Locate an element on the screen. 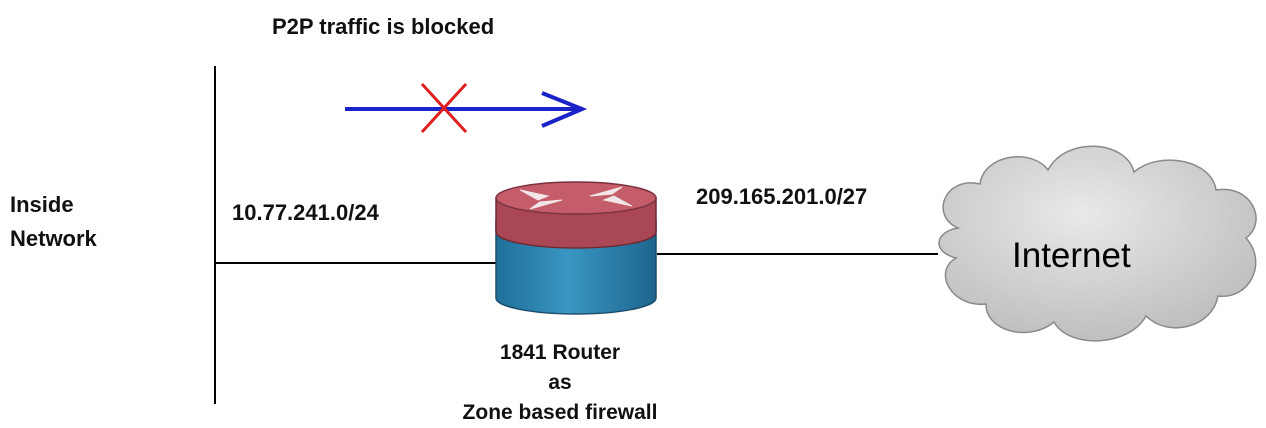 The width and height of the screenshot is (1266, 428). inside-network-line2: Network is located at coordinates (53, 238).